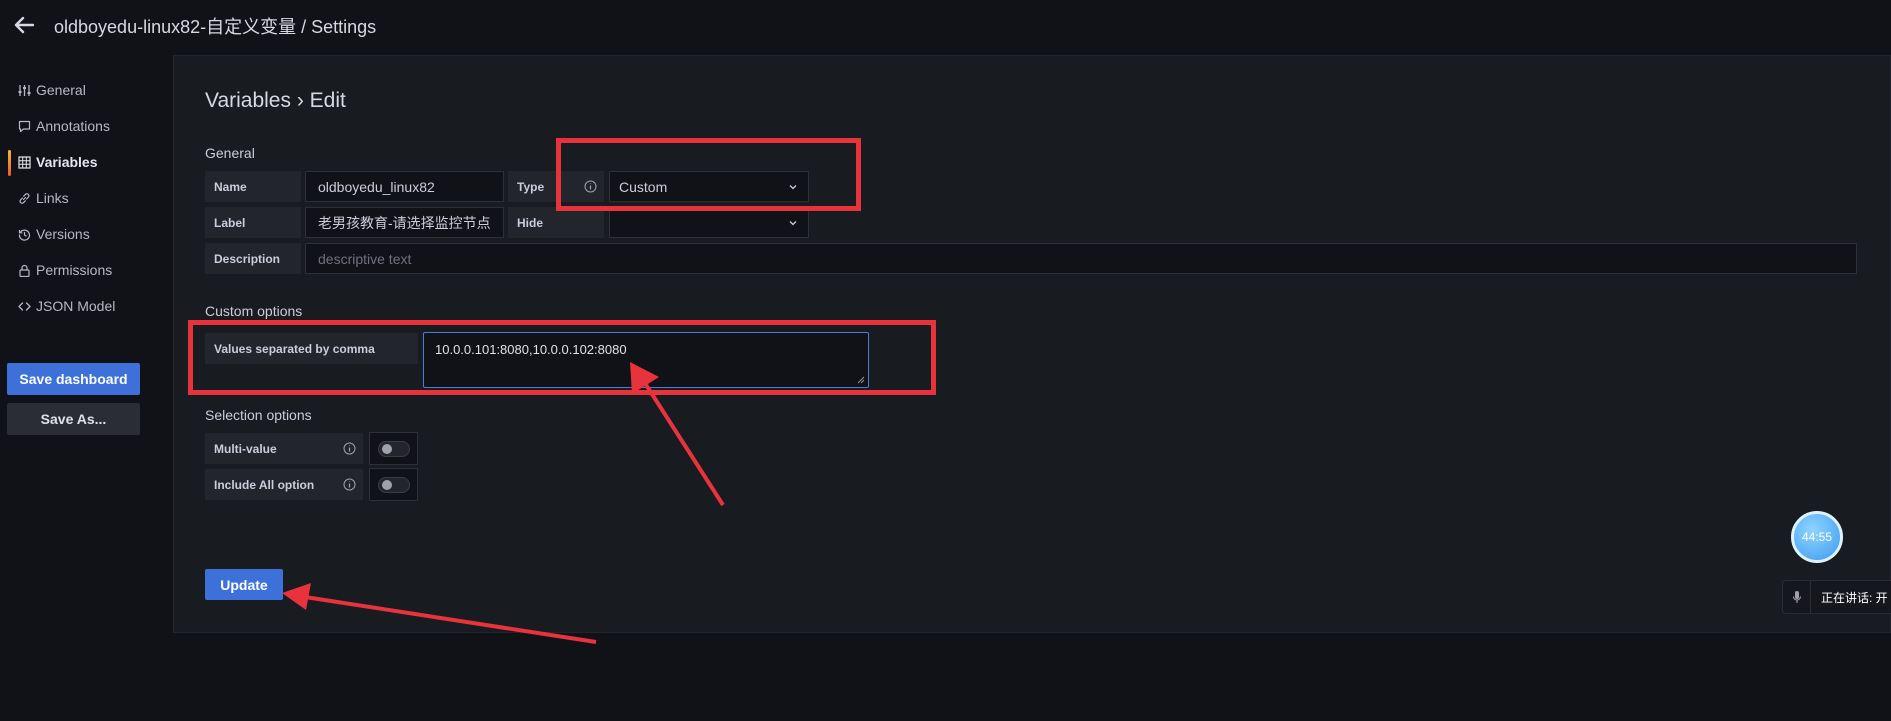 This screenshot has width=1891, height=721. I want to click on sidebar-item-label: Permissions, so click(74, 270).